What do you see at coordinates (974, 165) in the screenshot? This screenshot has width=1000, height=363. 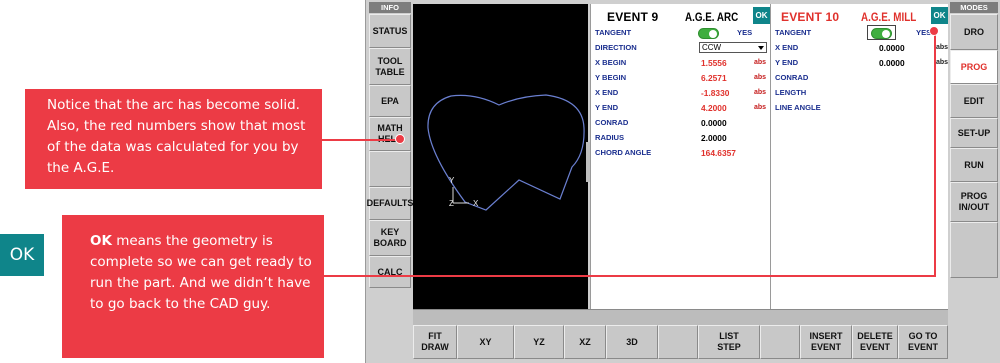 I see `mode-button-4: RUN` at bounding box center [974, 165].